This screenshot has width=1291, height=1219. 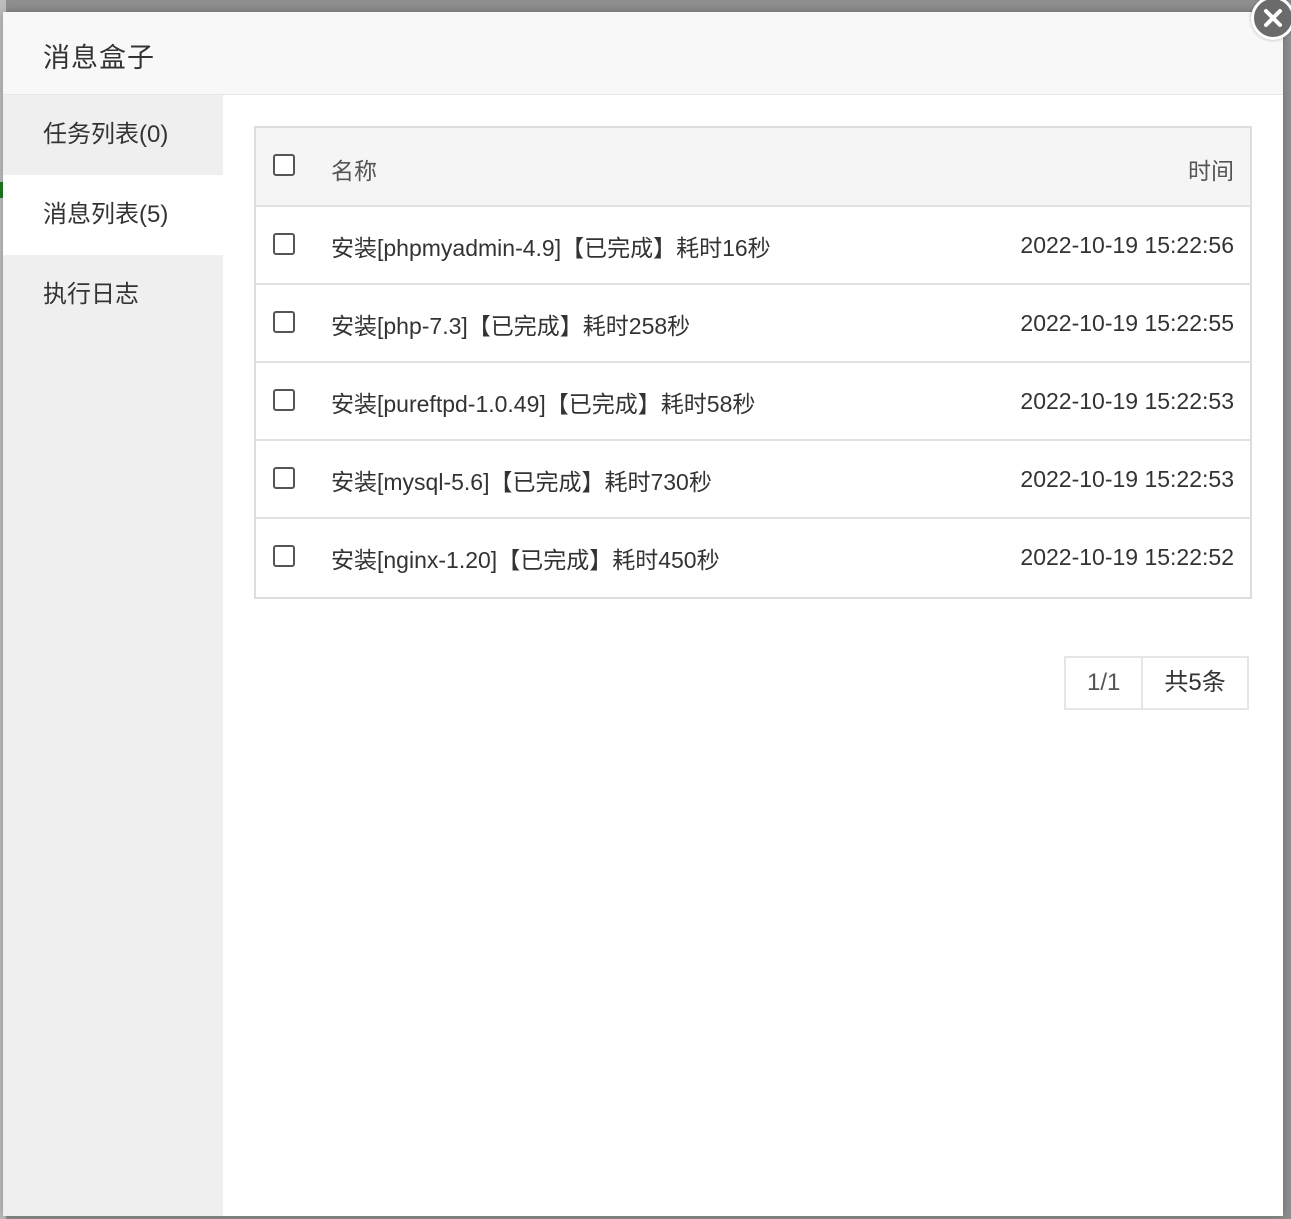 I want to click on message-time: 2022-10-19 15:22:56, so click(x=1127, y=245).